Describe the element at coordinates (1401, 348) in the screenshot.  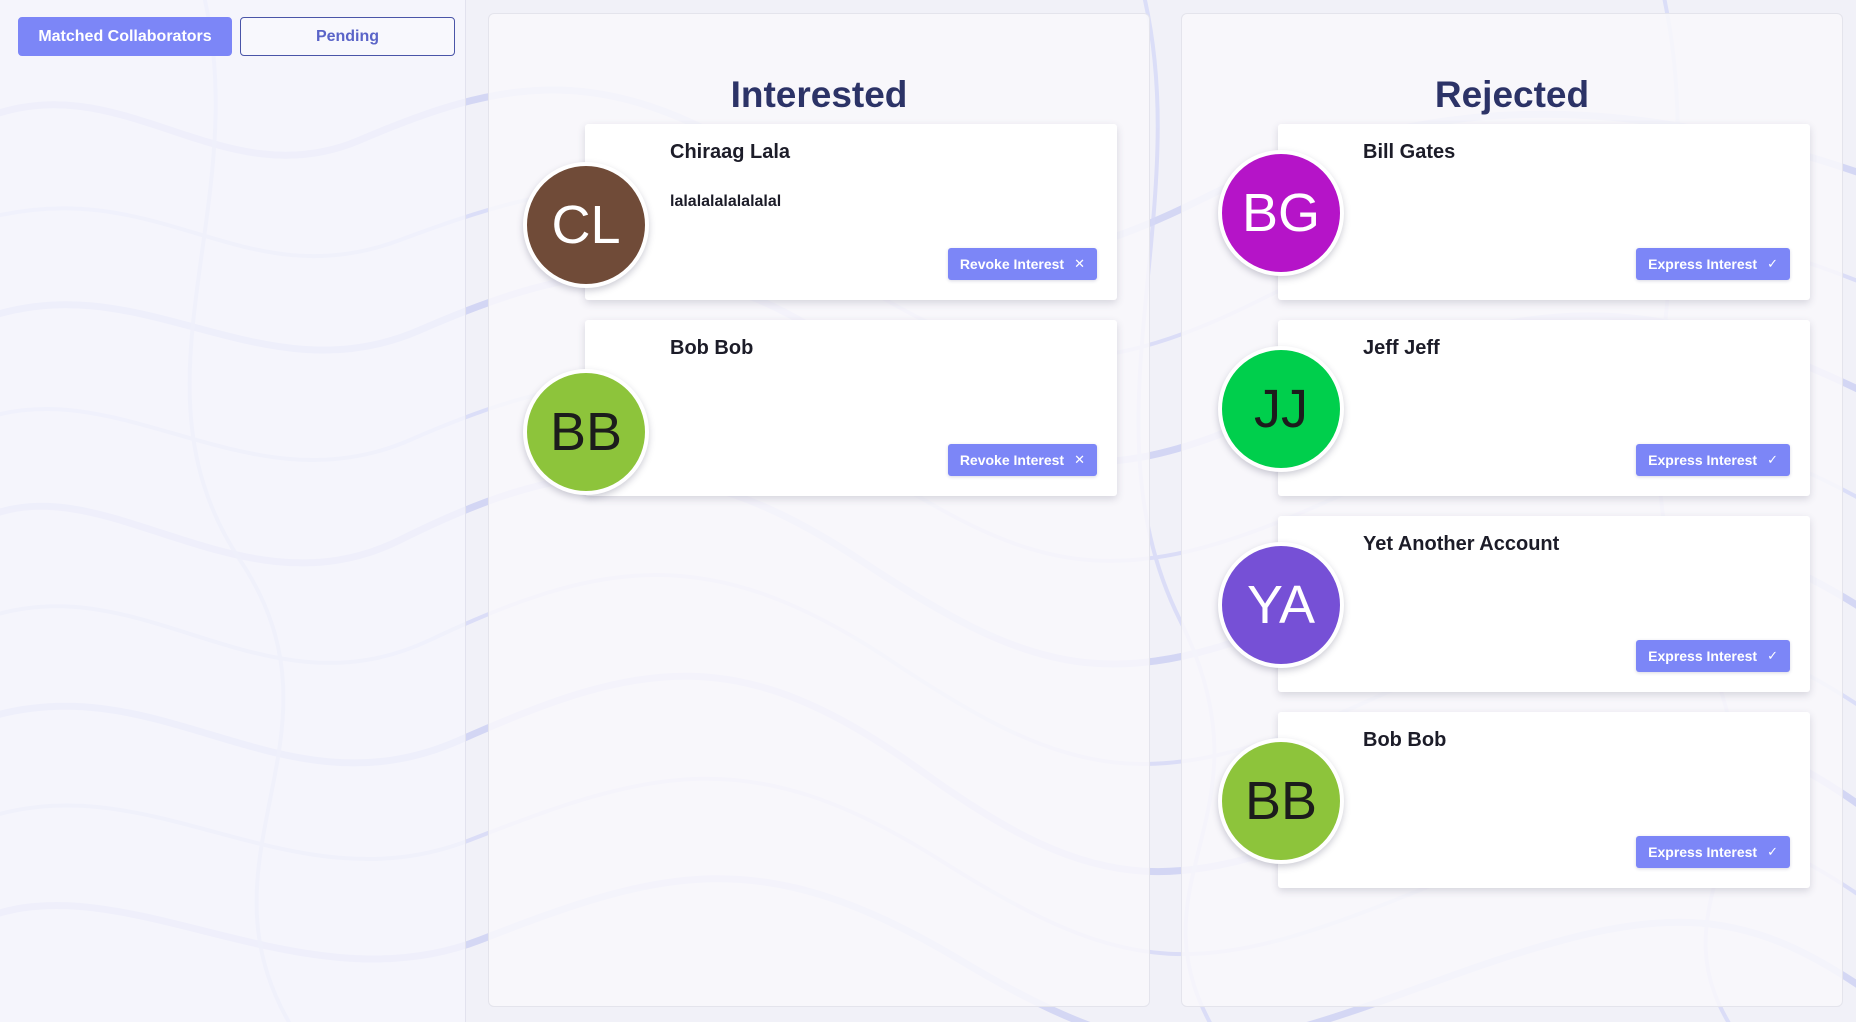
I see `collaborator-name: Jeff Jeff` at that location.